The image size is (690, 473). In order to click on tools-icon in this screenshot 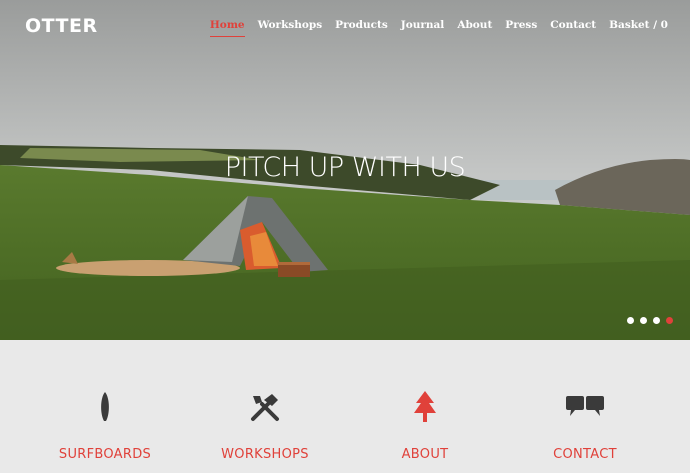, I will do `click(265, 407)`.